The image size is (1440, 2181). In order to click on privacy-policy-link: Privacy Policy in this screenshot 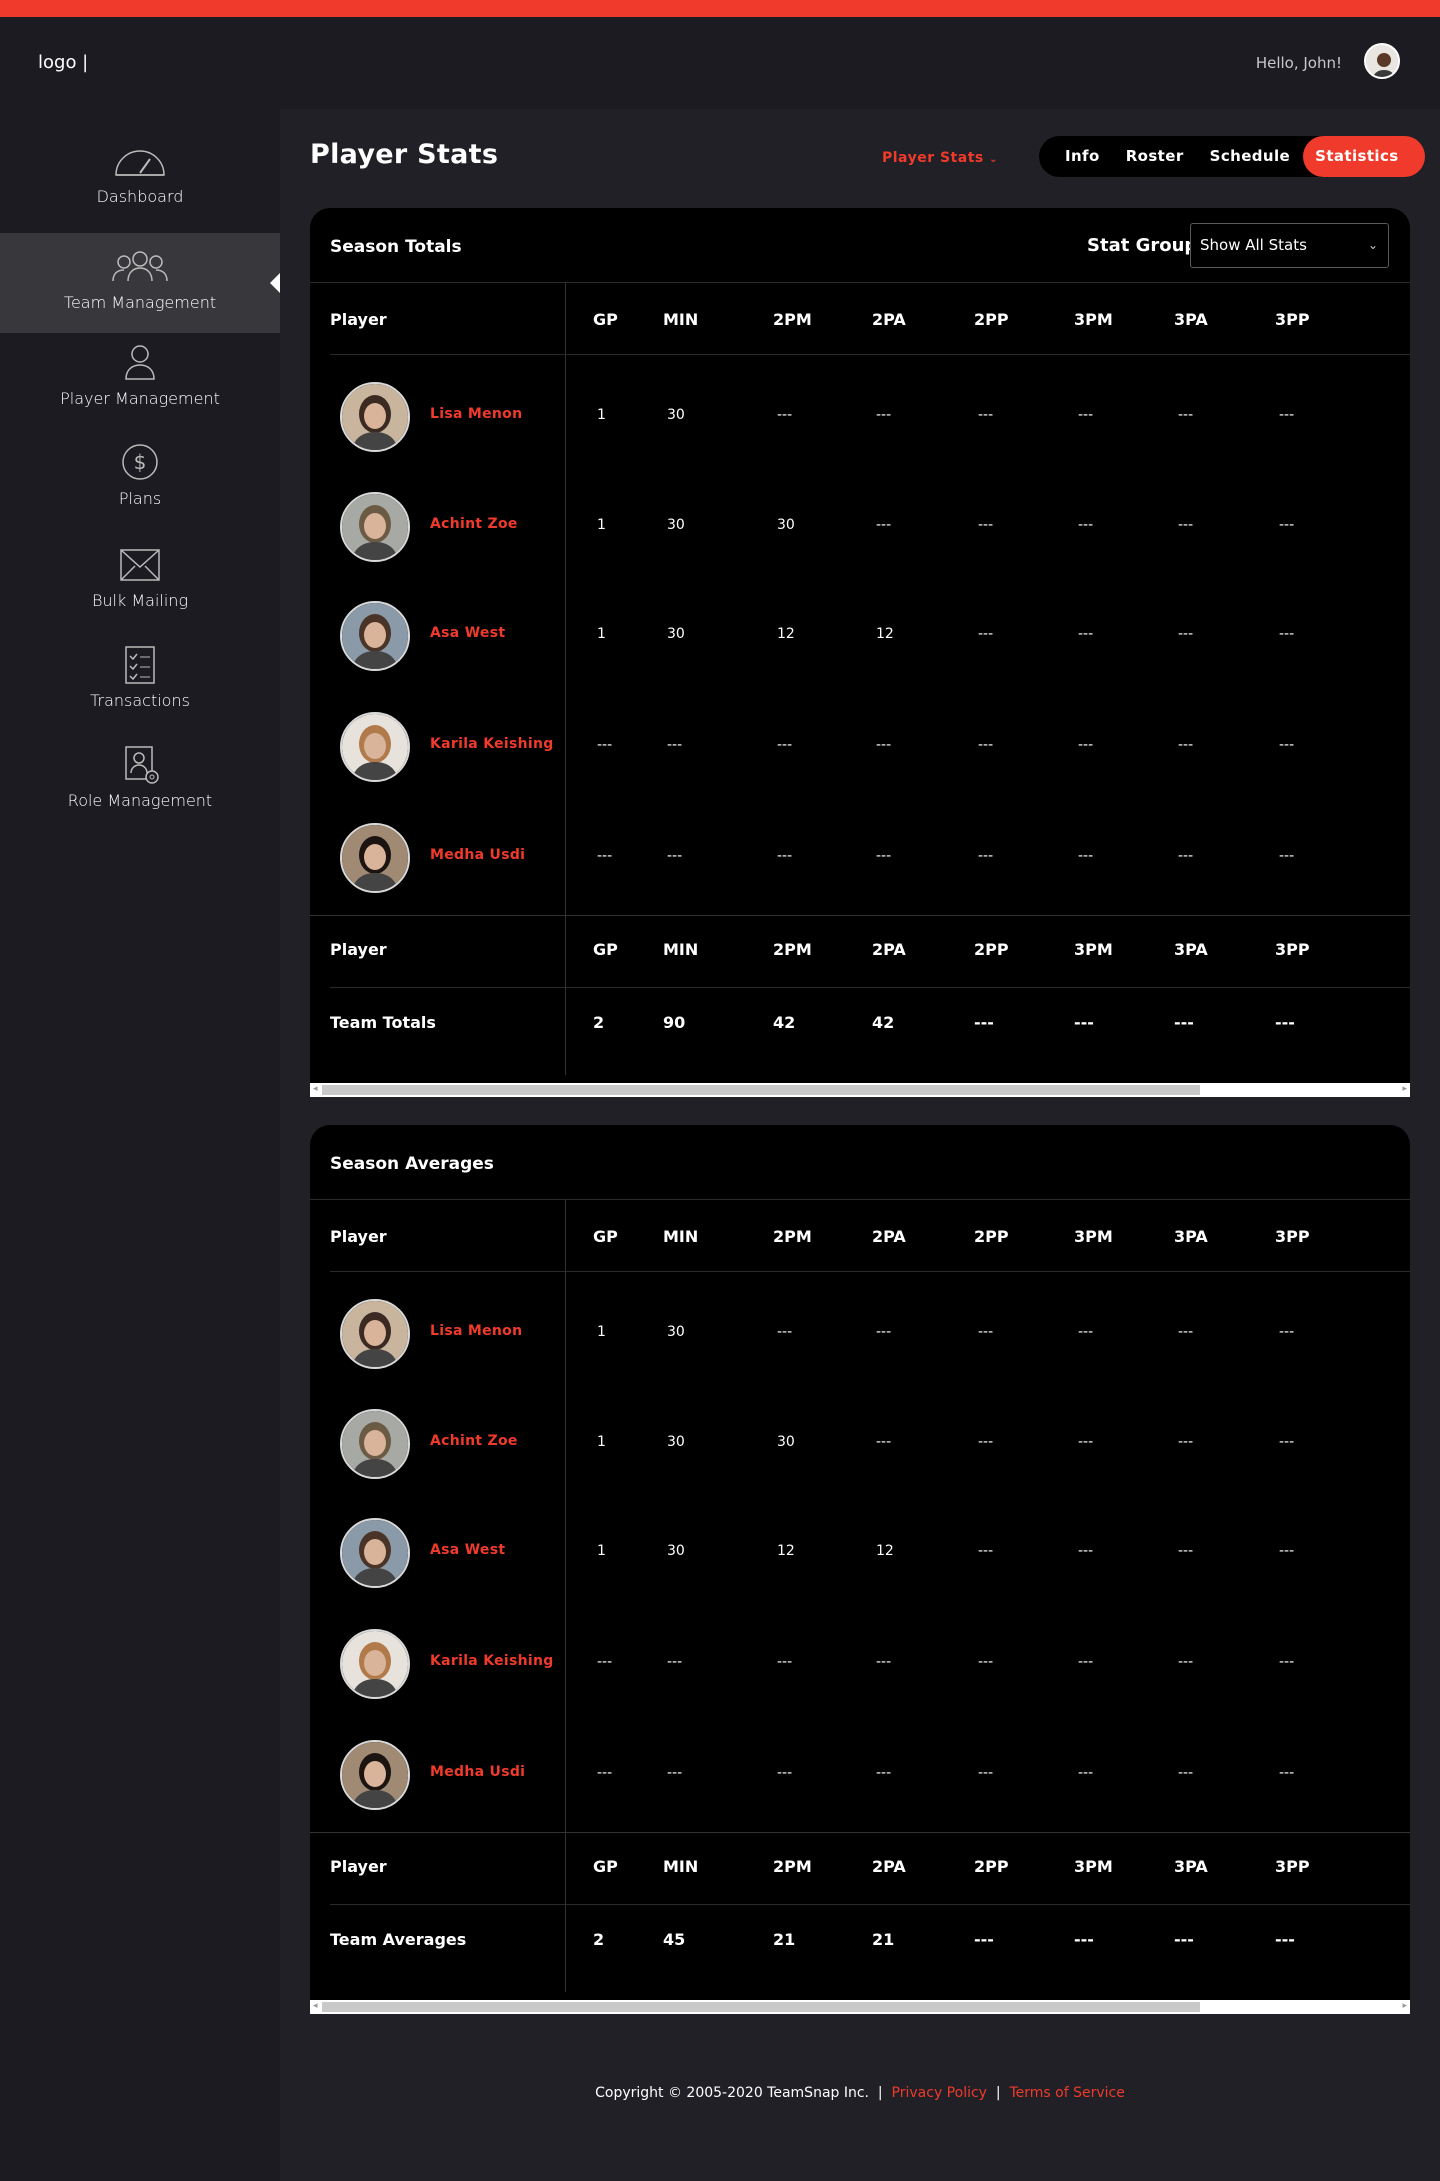, I will do `click(939, 2093)`.